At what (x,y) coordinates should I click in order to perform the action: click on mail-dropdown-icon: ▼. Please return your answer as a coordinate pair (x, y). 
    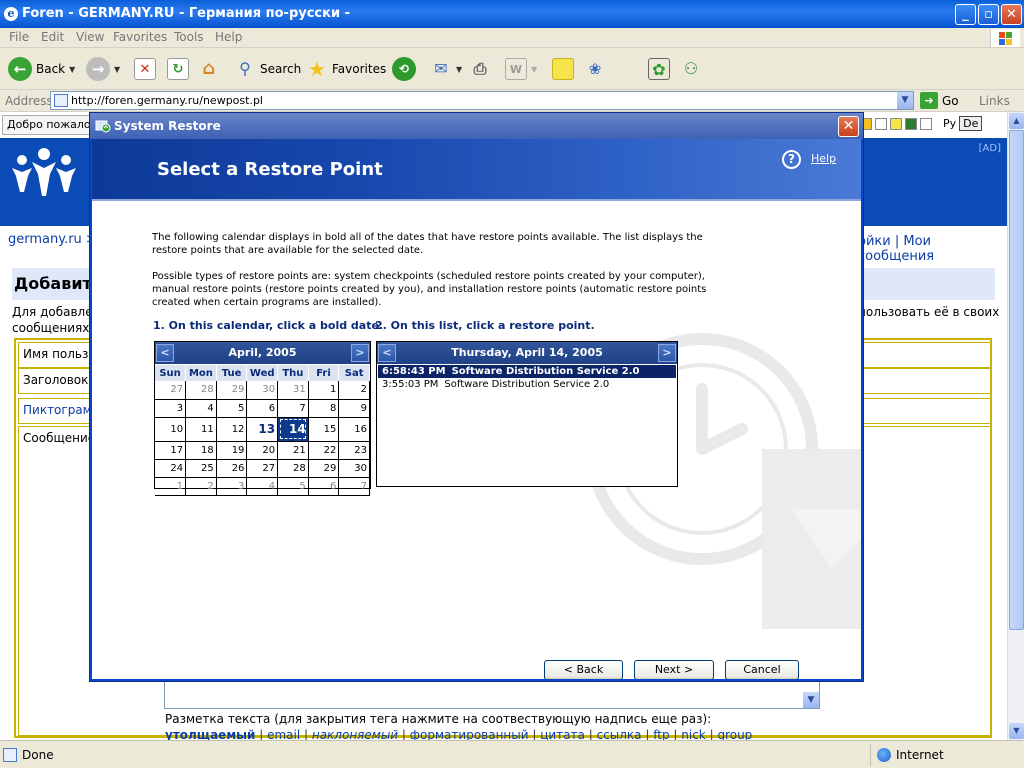
    Looking at the image, I should click on (459, 69).